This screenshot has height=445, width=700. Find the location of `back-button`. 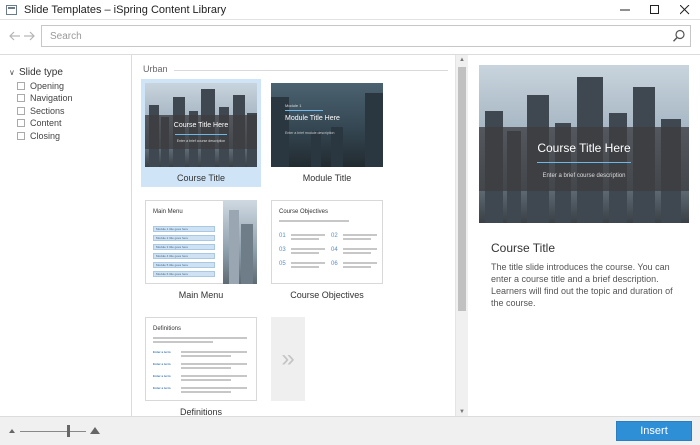

back-button is located at coordinates (15, 37).